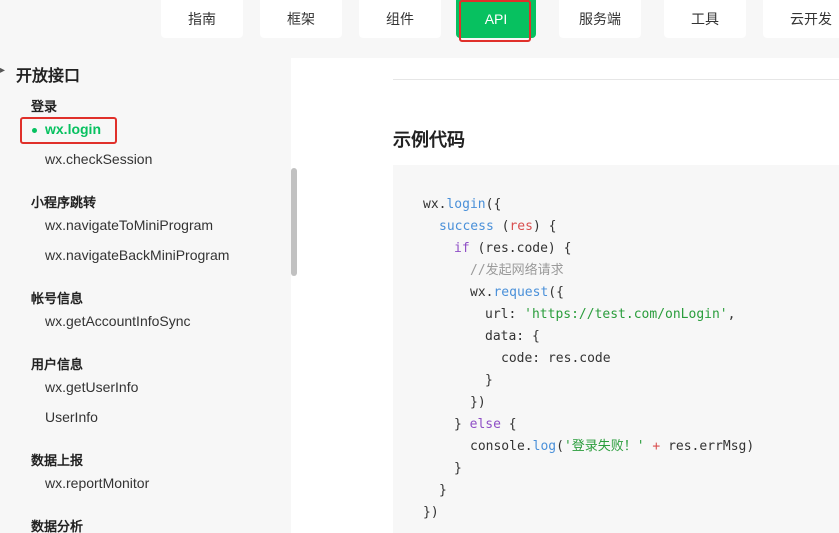  Describe the element at coordinates (513, 248) in the screenshot. I see `code-line: if (res.code) {` at that location.